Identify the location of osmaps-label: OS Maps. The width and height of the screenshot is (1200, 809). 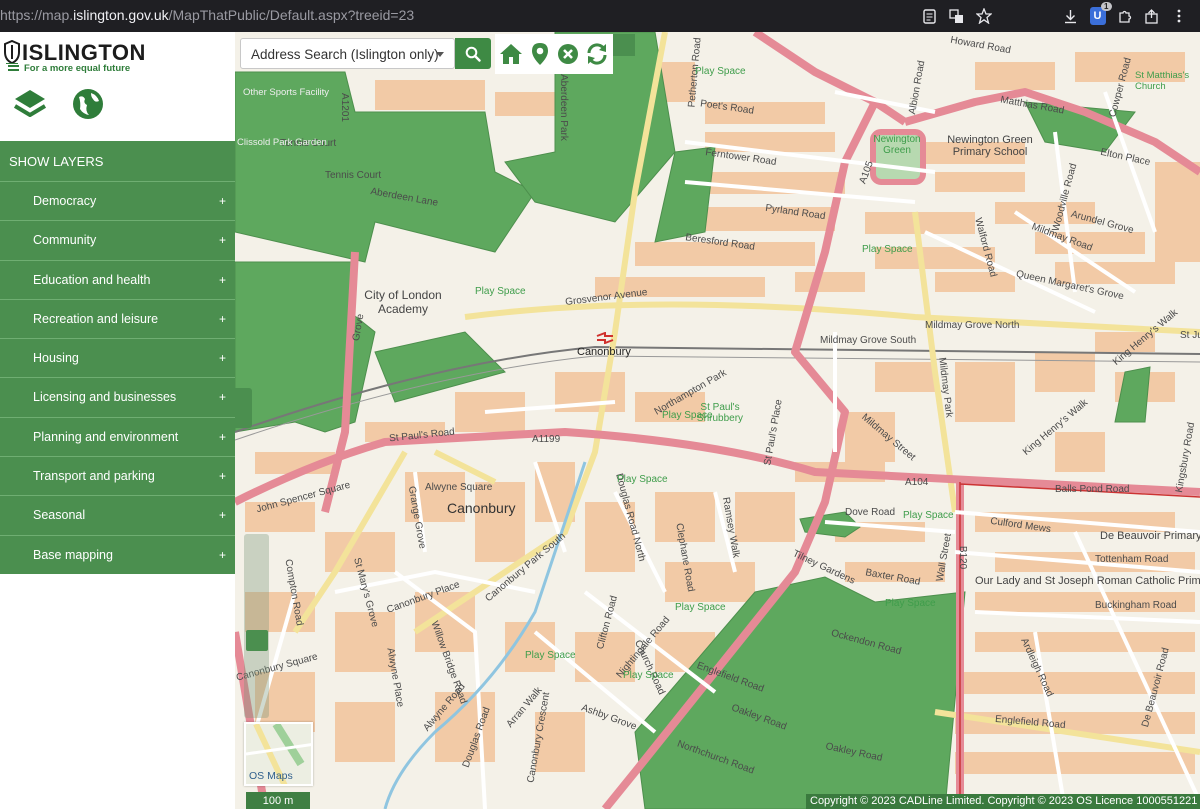
(271, 776).